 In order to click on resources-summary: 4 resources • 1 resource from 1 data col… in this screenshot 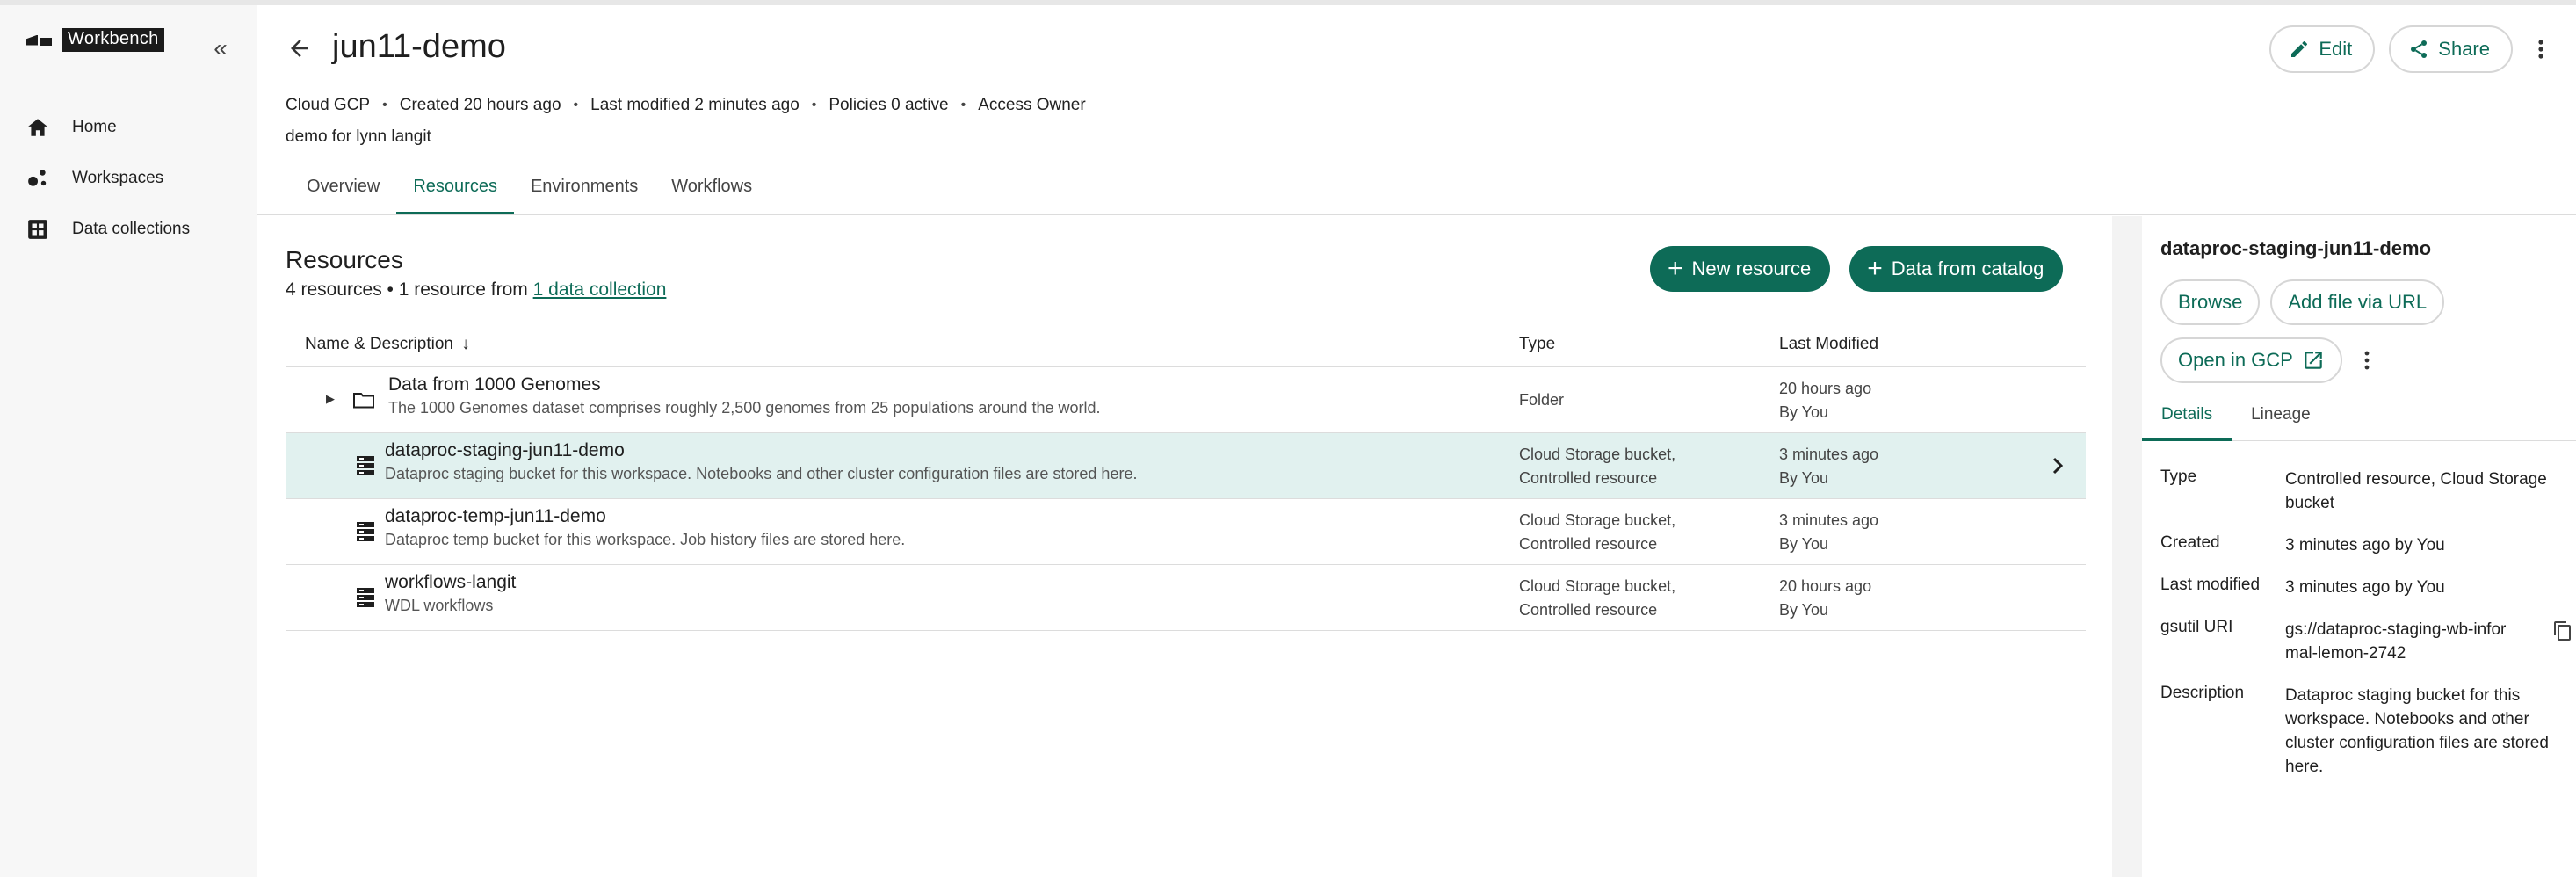, I will do `click(476, 290)`.